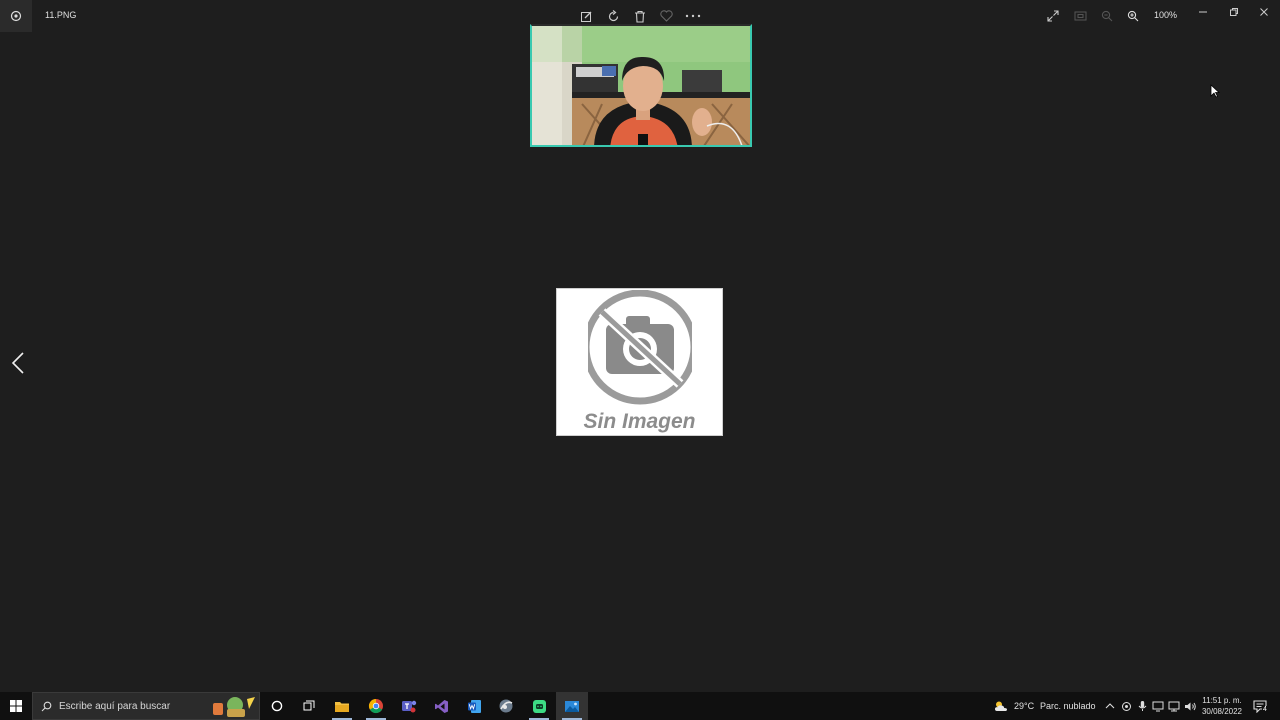 This screenshot has height=720, width=1280. What do you see at coordinates (234, 707) in the screenshot?
I see `search-highlight-icon` at bounding box center [234, 707].